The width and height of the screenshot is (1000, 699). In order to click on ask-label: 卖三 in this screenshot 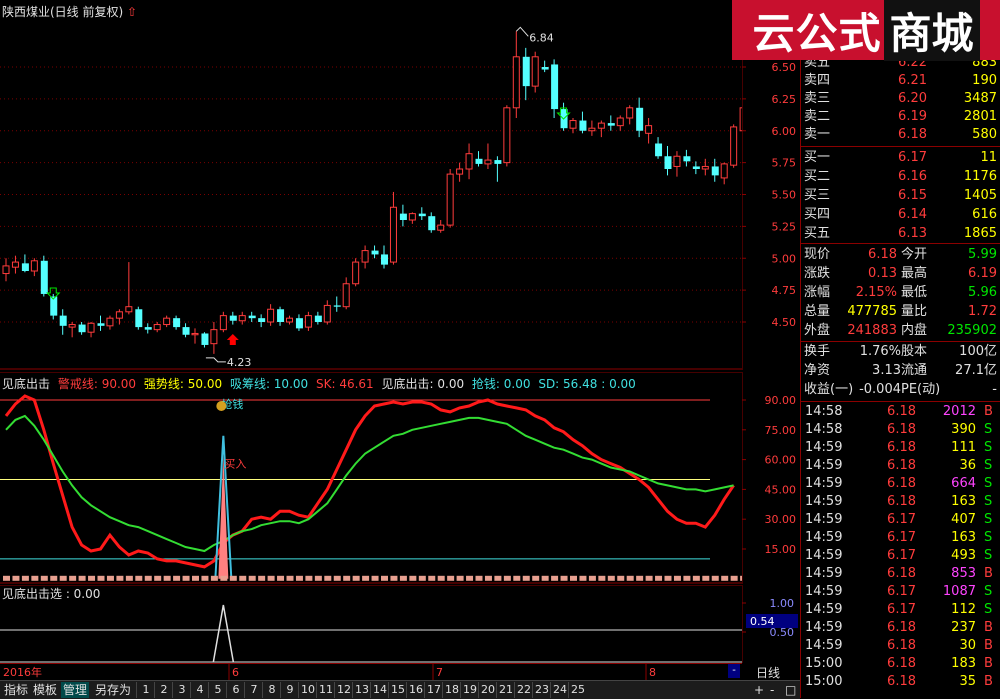, I will do `click(817, 98)`.